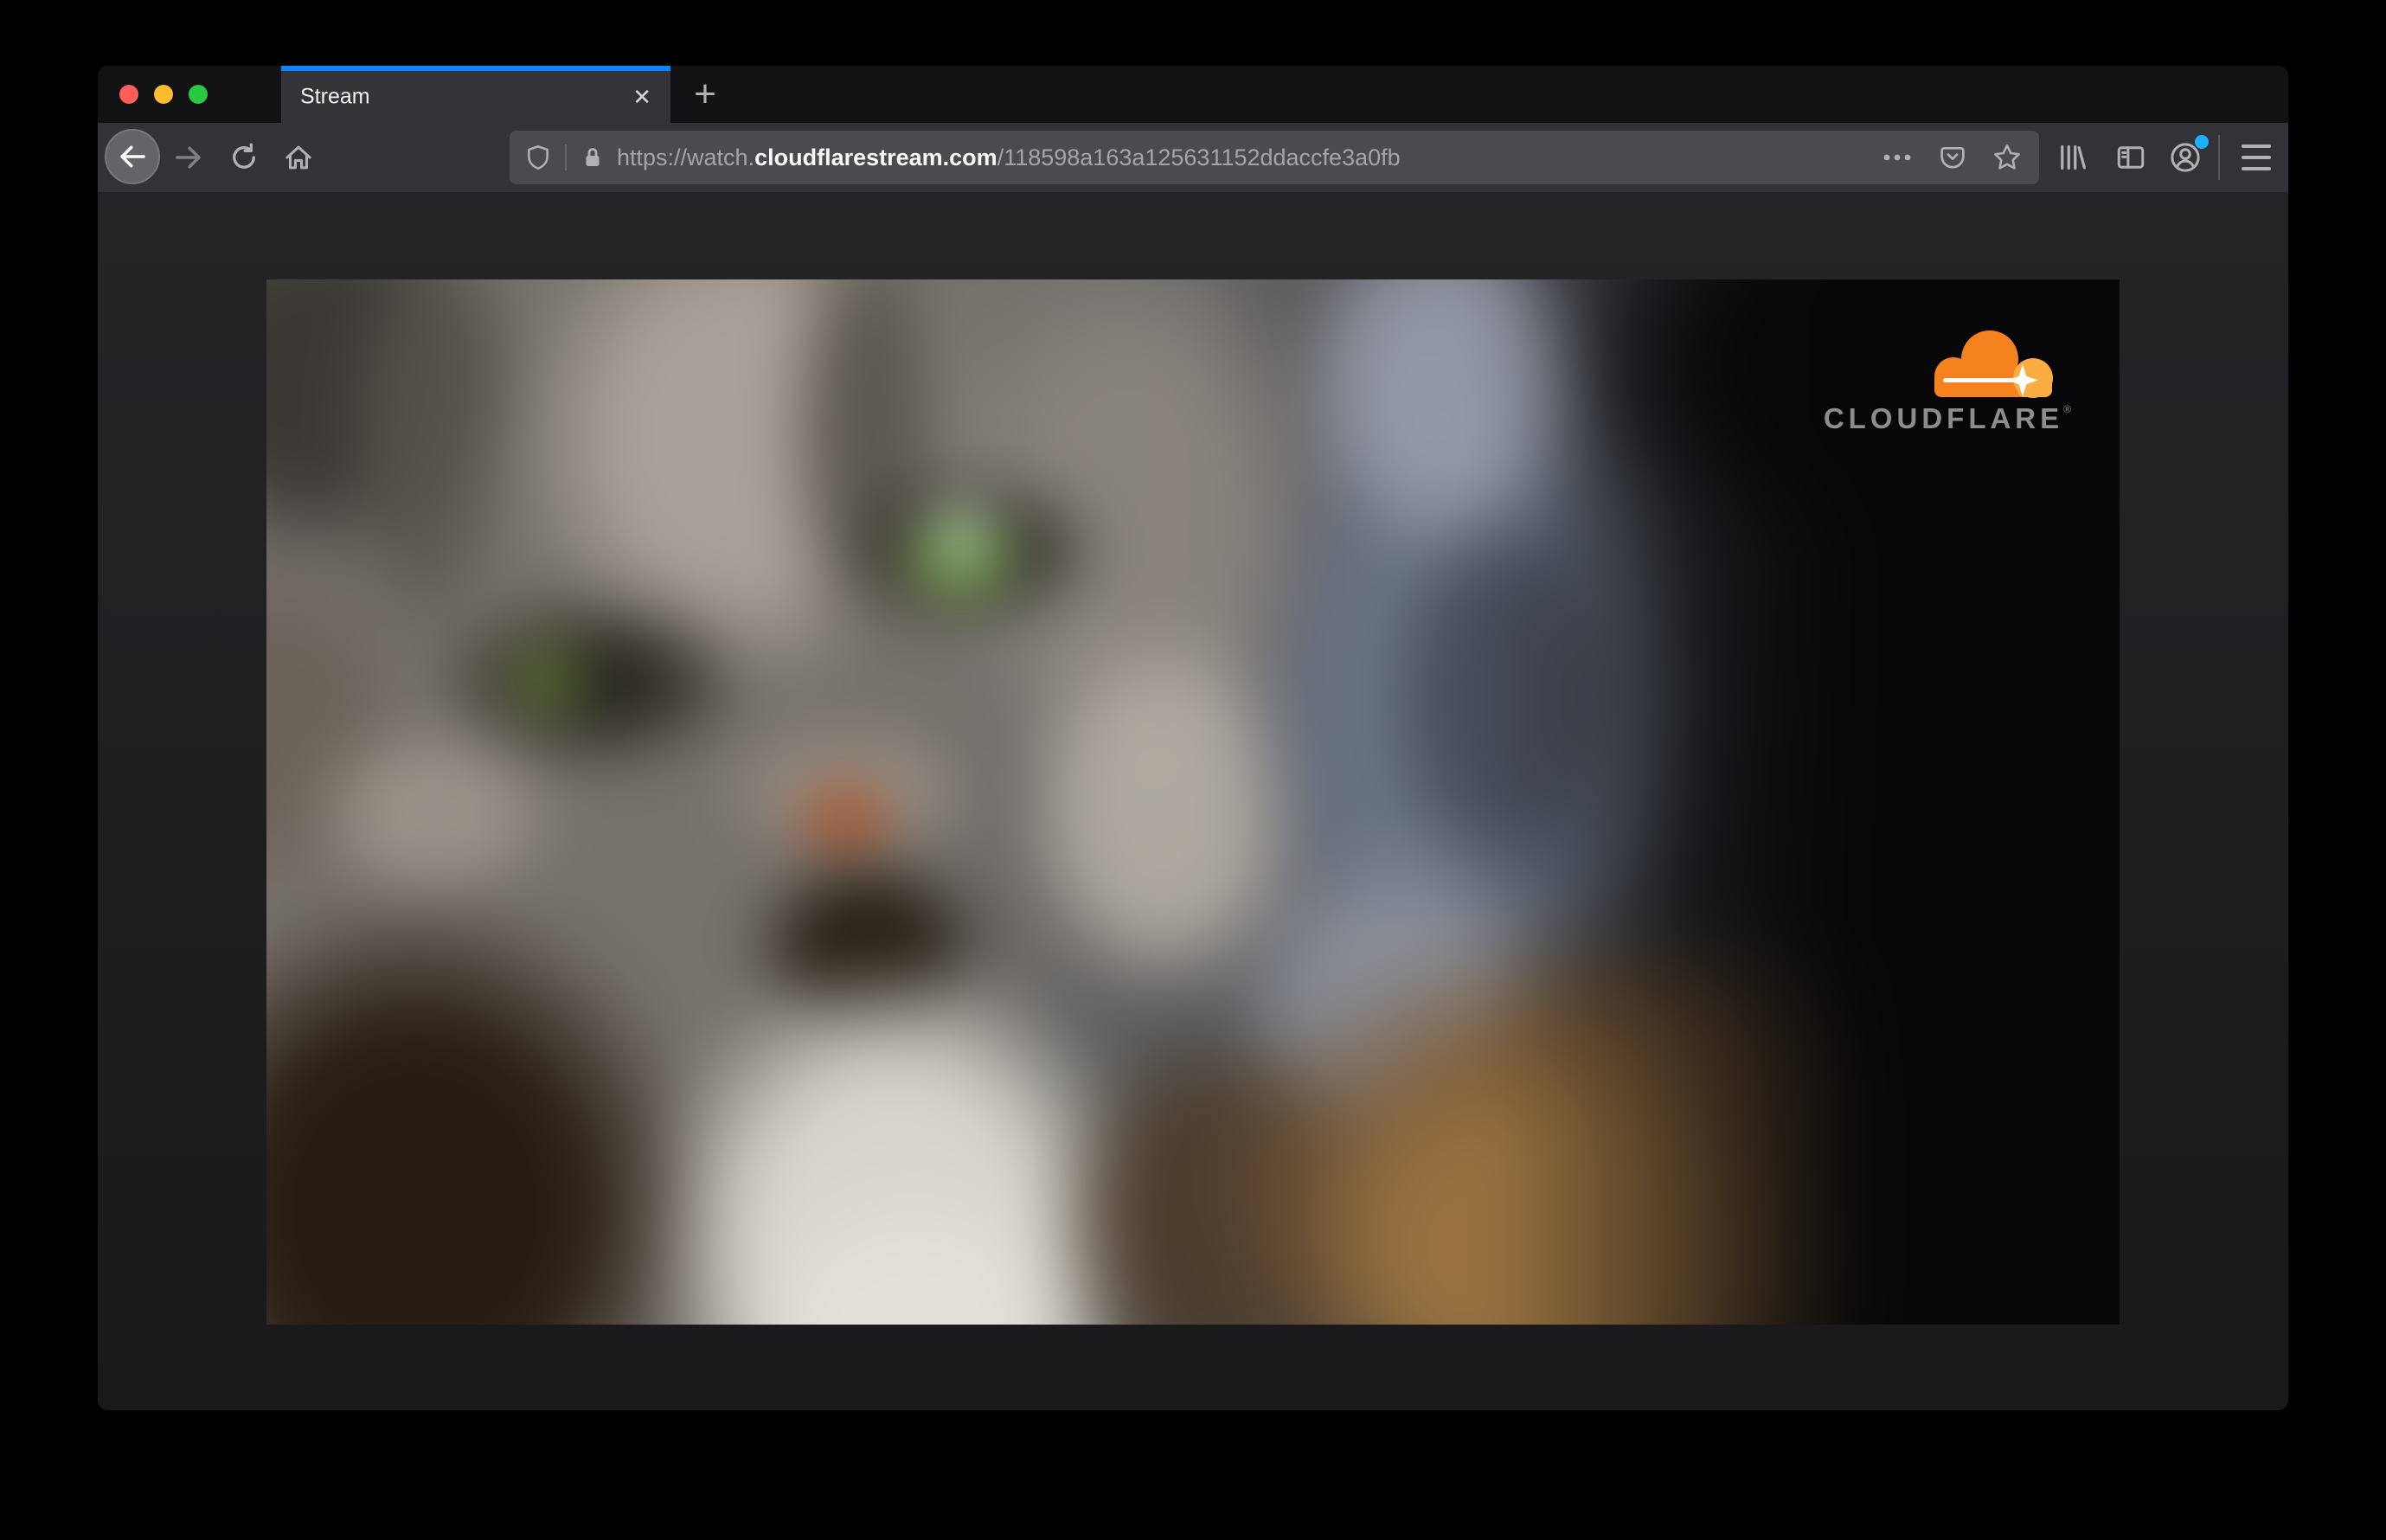 The width and height of the screenshot is (2386, 1540). I want to click on library-icon, so click(2073, 157).